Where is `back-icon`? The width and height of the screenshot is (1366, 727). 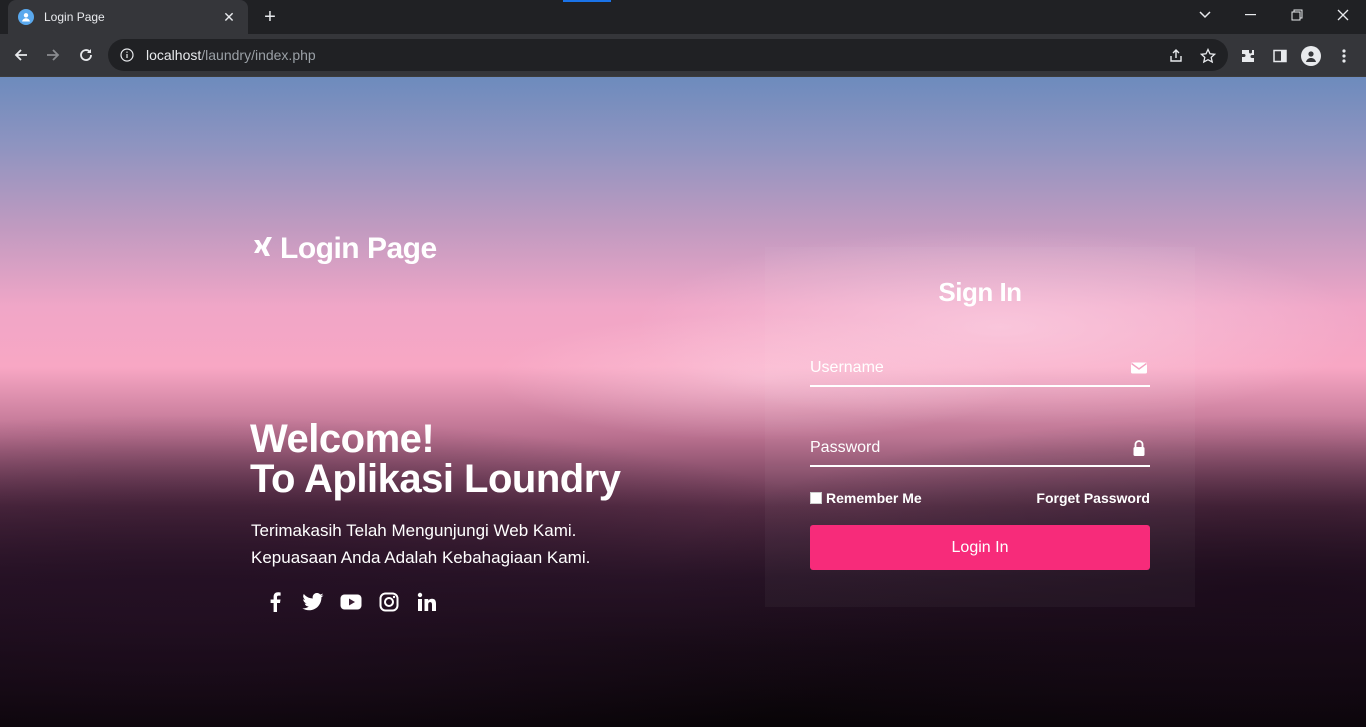
back-icon is located at coordinates (21, 55).